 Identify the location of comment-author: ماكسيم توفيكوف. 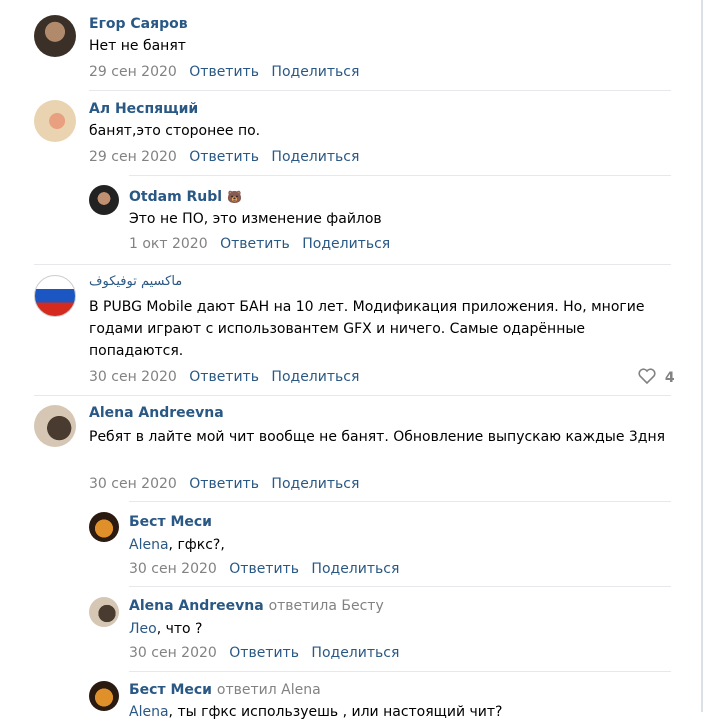
(135, 281).